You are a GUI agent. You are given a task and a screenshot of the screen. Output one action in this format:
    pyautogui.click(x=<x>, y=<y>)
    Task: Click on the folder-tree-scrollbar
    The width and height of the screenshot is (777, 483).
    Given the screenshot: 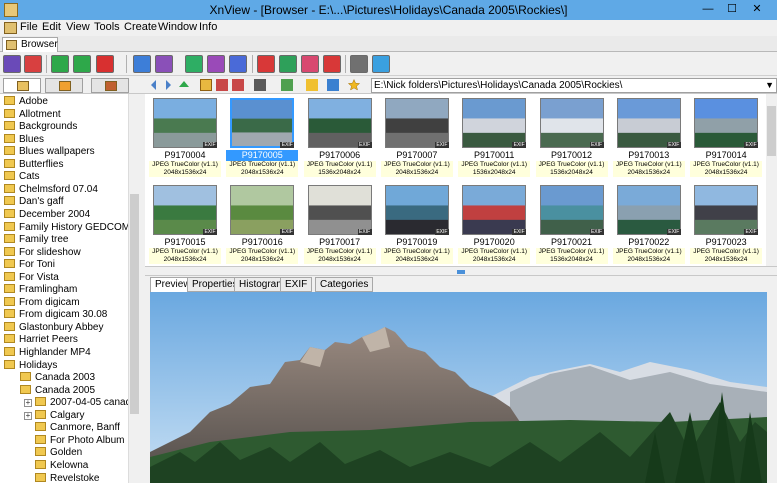 What is the action you would take?
    pyautogui.click(x=133, y=288)
    